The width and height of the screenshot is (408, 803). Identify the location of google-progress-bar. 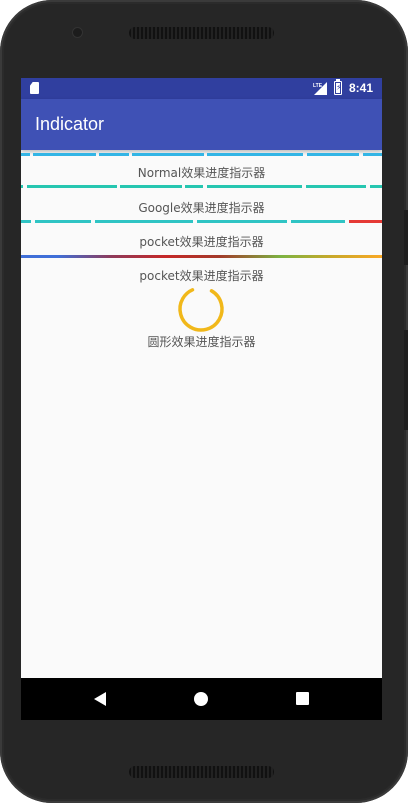
(201, 186).